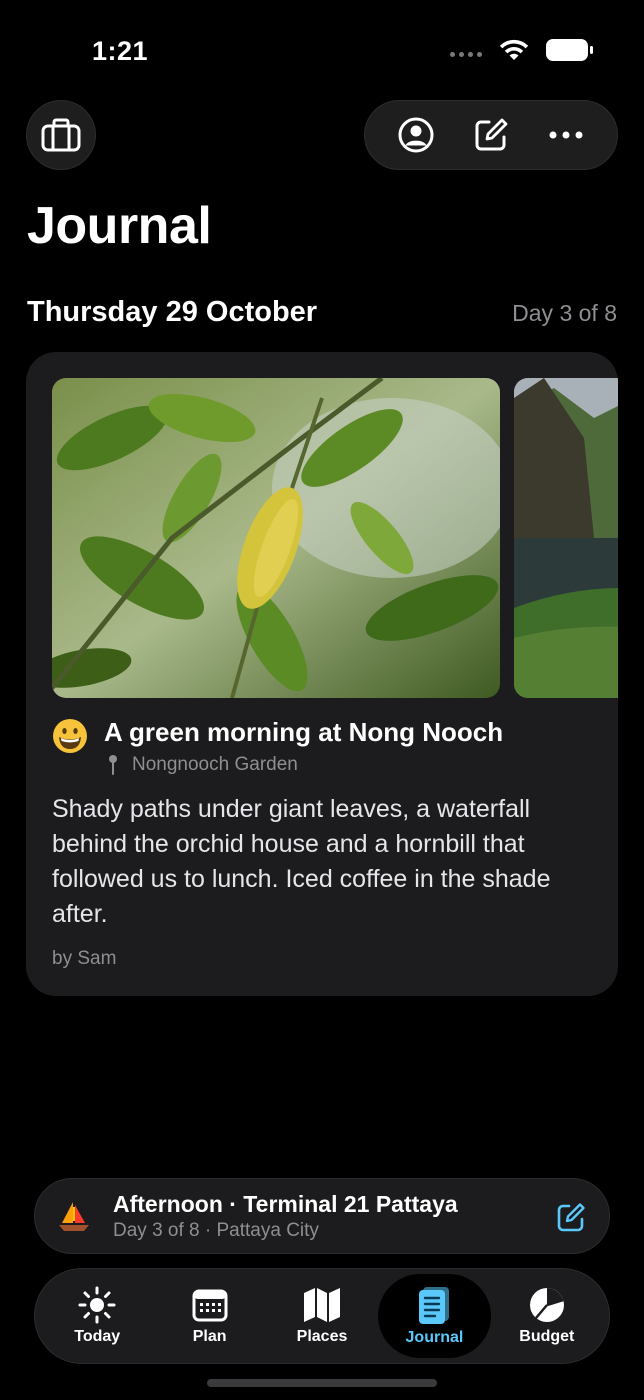 The image size is (644, 1400). Describe the element at coordinates (571, 1217) in the screenshot. I see `edit-note-icon` at that location.